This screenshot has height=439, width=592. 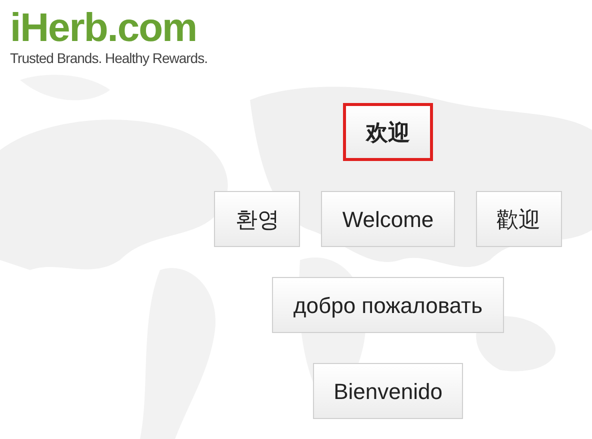 What do you see at coordinates (388, 391) in the screenshot?
I see `greeting-button: Bienvenido` at bounding box center [388, 391].